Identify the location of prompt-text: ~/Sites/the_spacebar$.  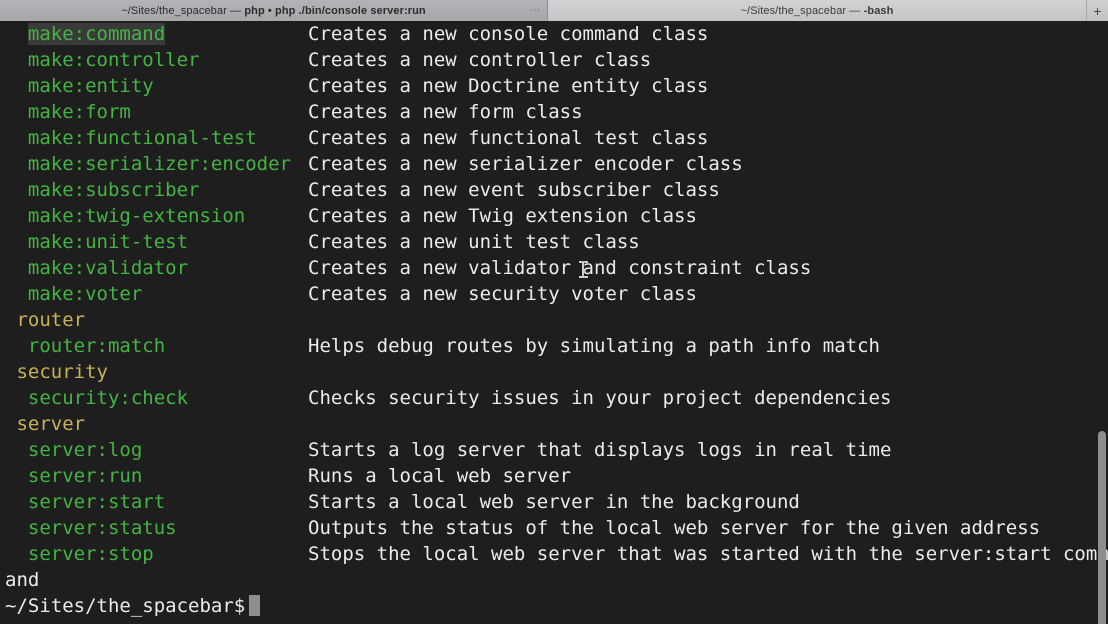
(125, 606).